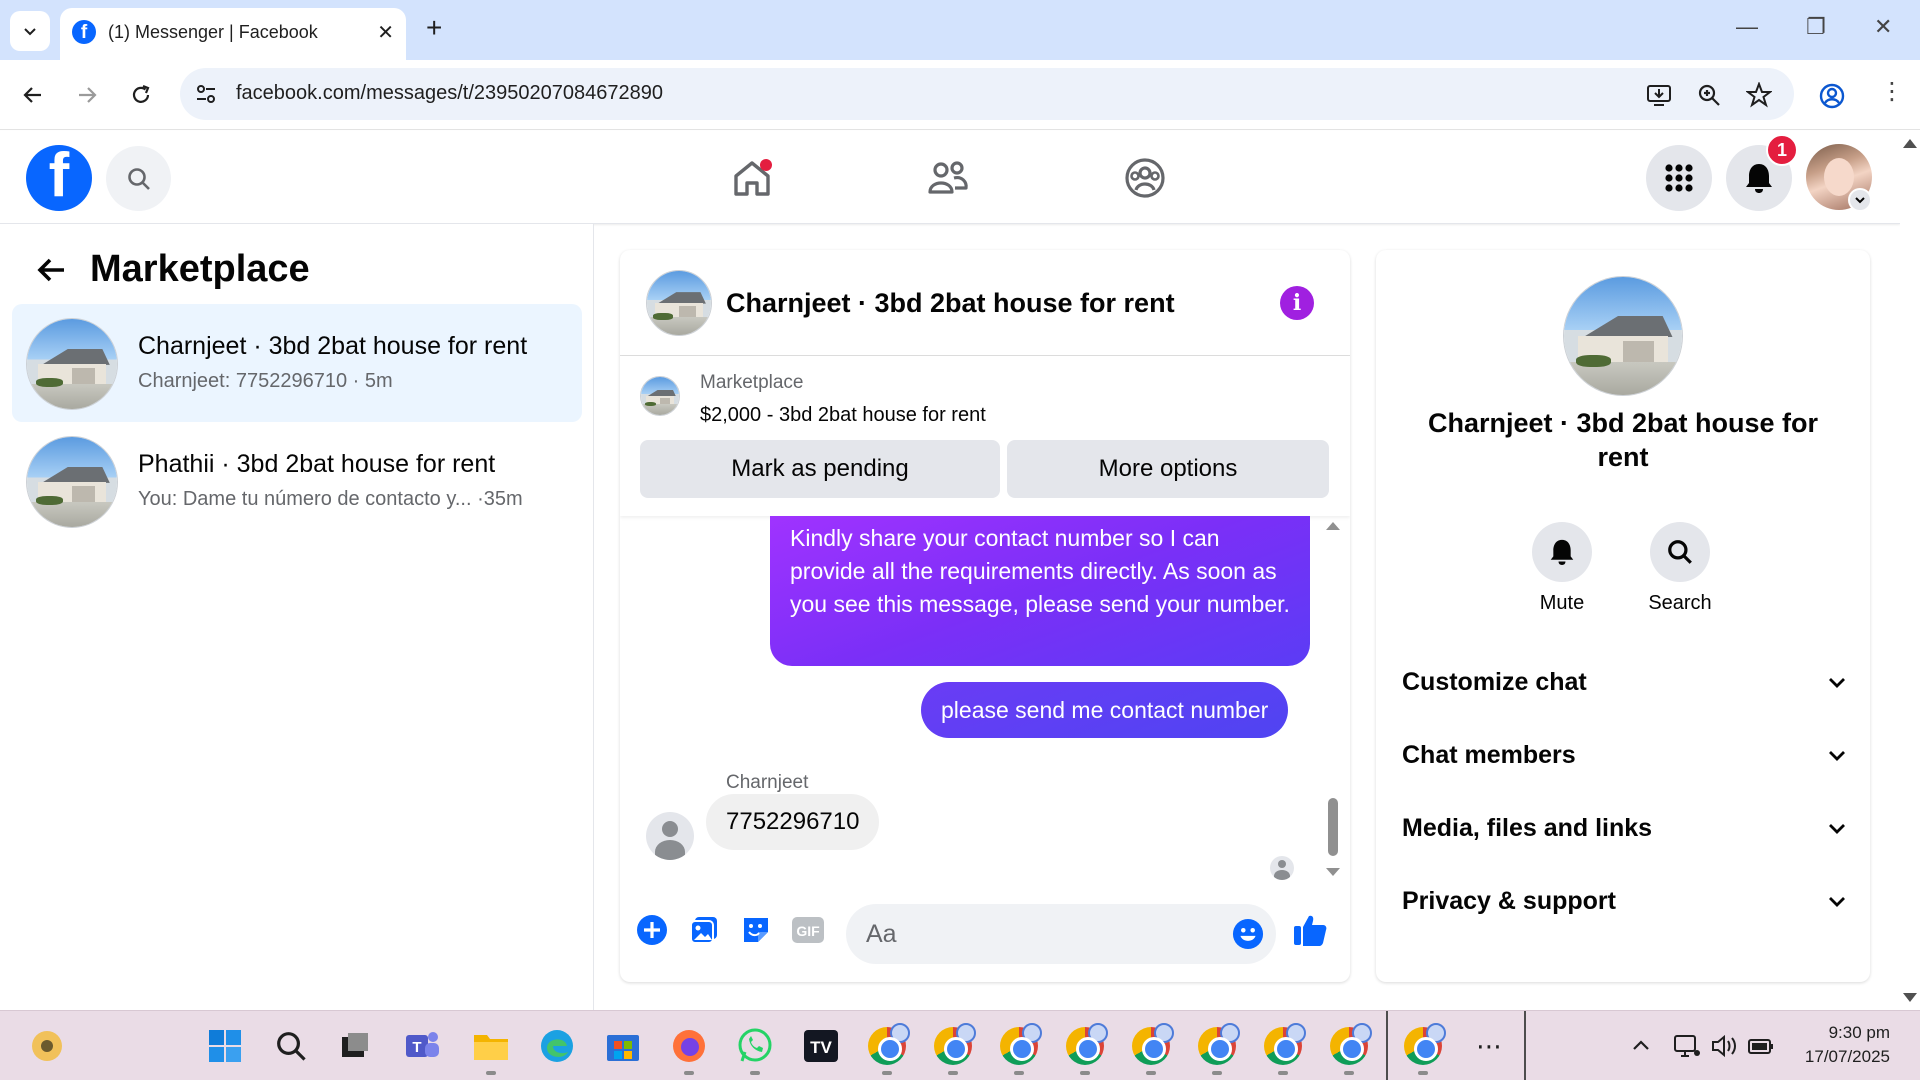  What do you see at coordinates (1883, 27) in the screenshot?
I see `close-window-icon: ✕` at bounding box center [1883, 27].